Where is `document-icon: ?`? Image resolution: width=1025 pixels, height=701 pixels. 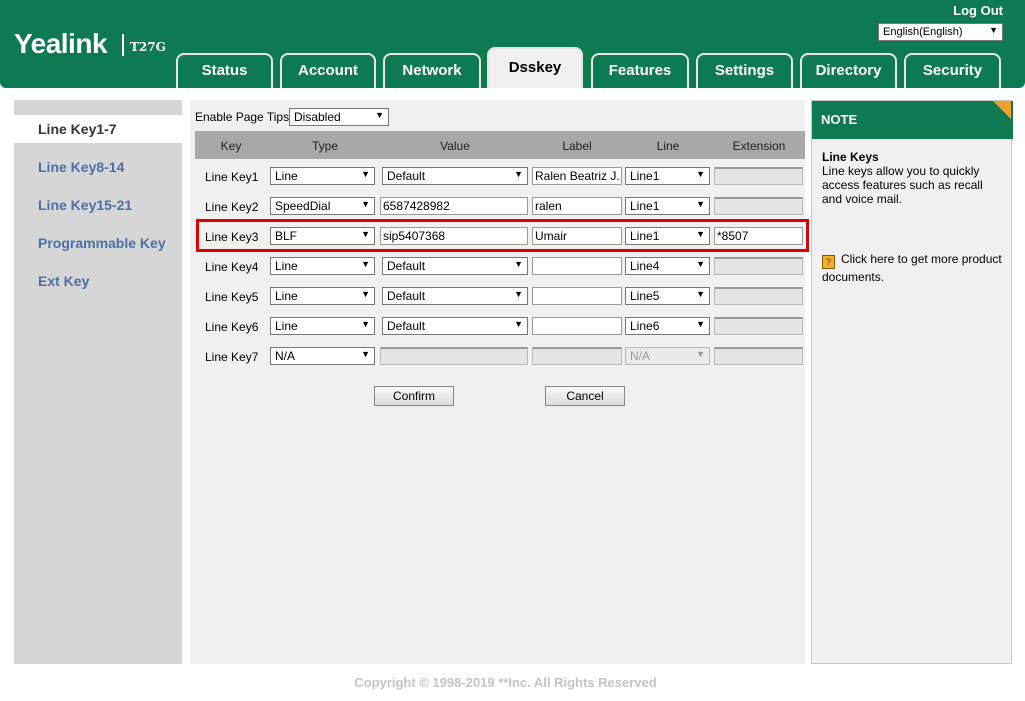 document-icon: ? is located at coordinates (828, 262).